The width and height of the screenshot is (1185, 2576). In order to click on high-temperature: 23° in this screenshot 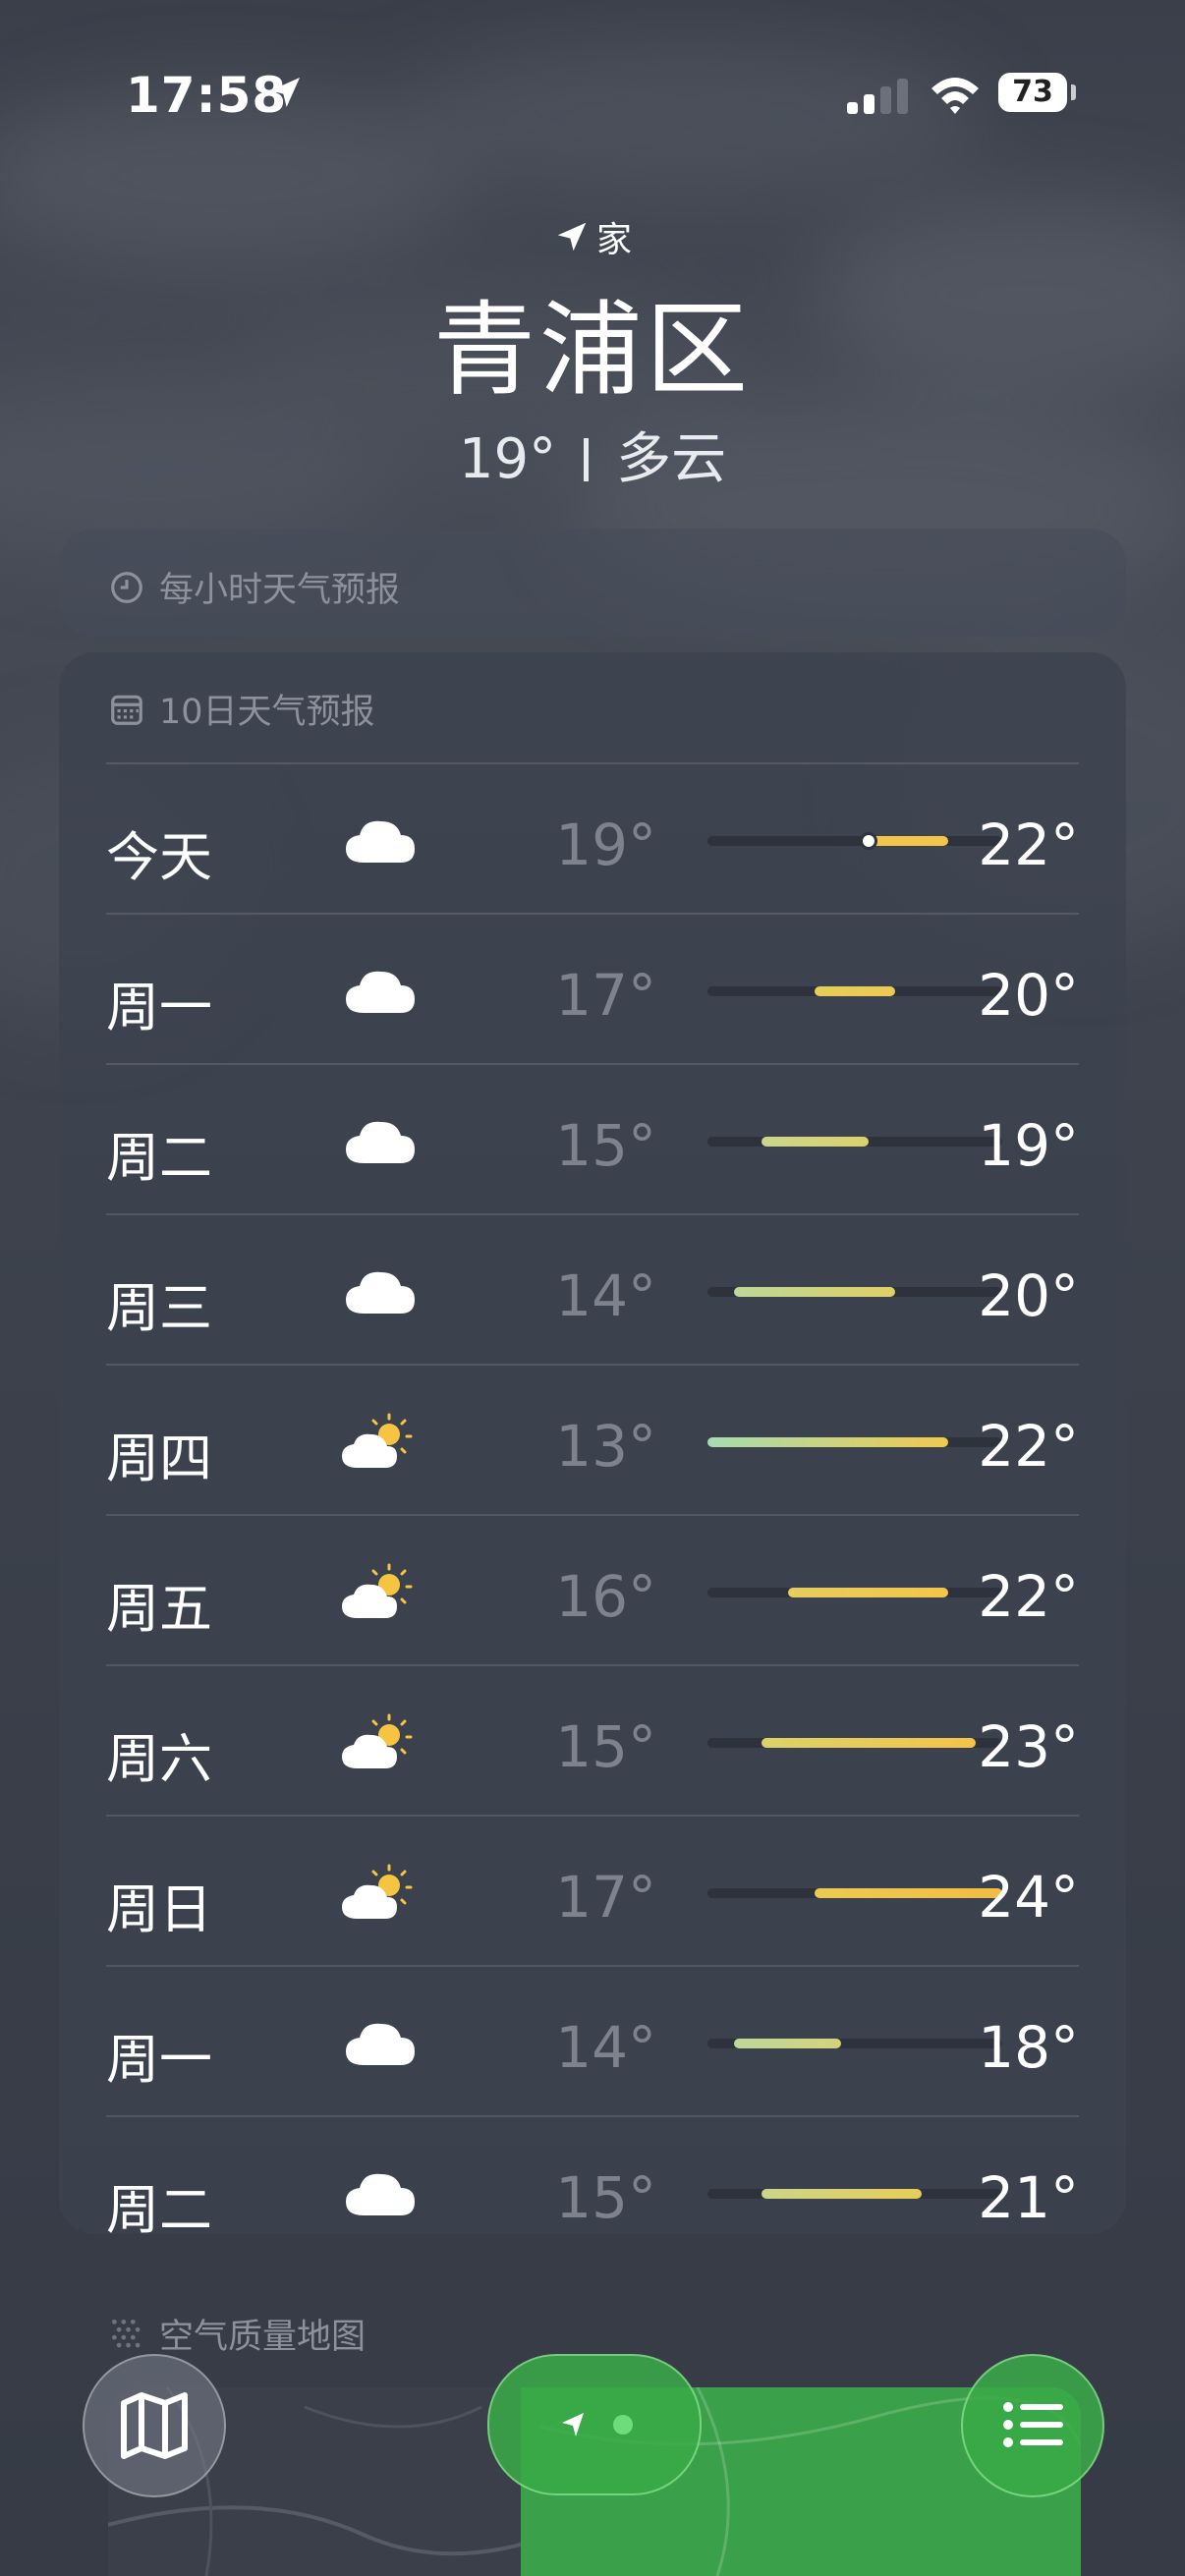, I will do `click(1029, 1746)`.